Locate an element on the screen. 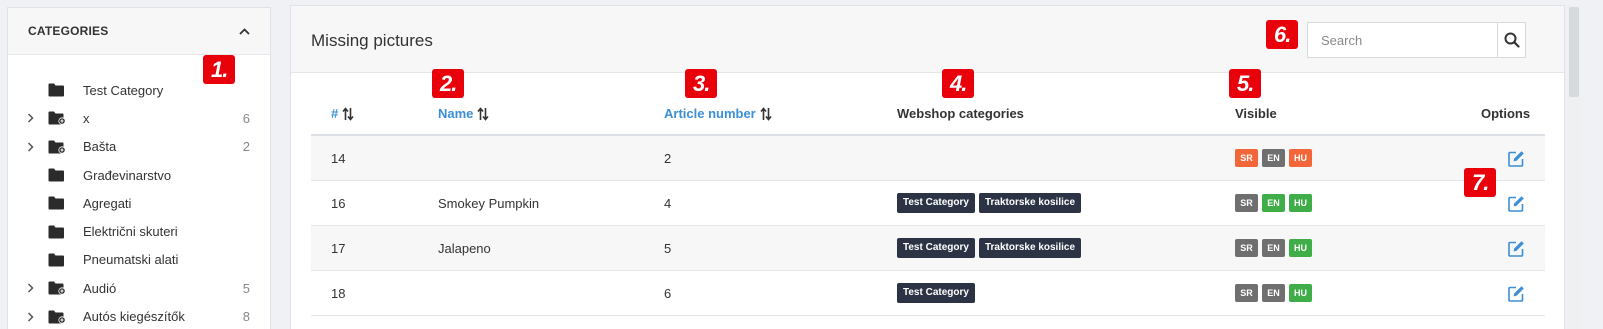 This screenshot has height=329, width=1603. cell-webshop-categories: Test Category is located at coordinates (936, 293).